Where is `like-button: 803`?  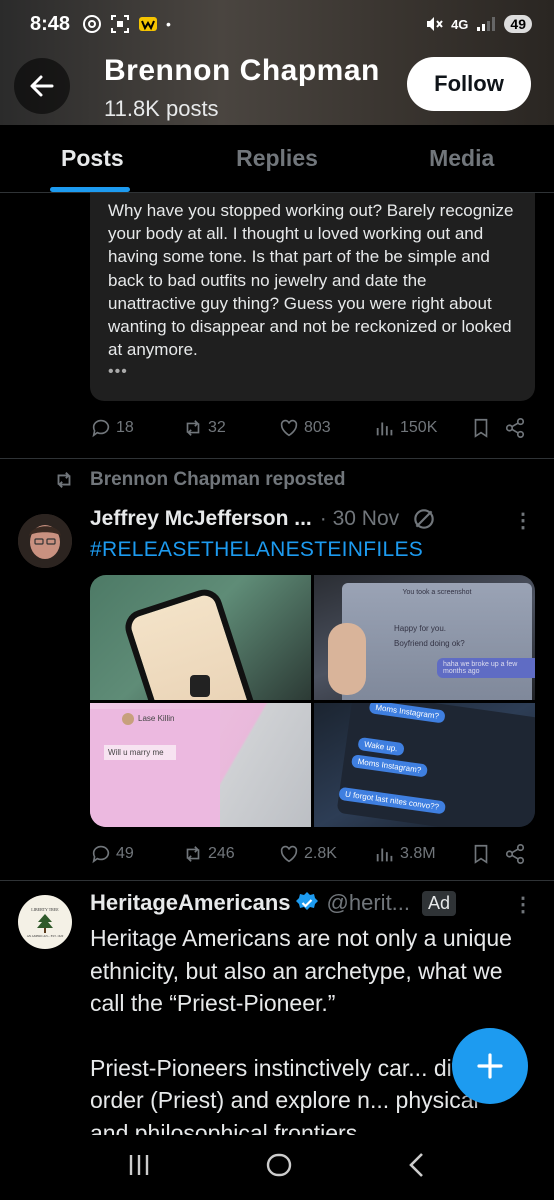
like-button: 803 is located at coordinates (326, 428).